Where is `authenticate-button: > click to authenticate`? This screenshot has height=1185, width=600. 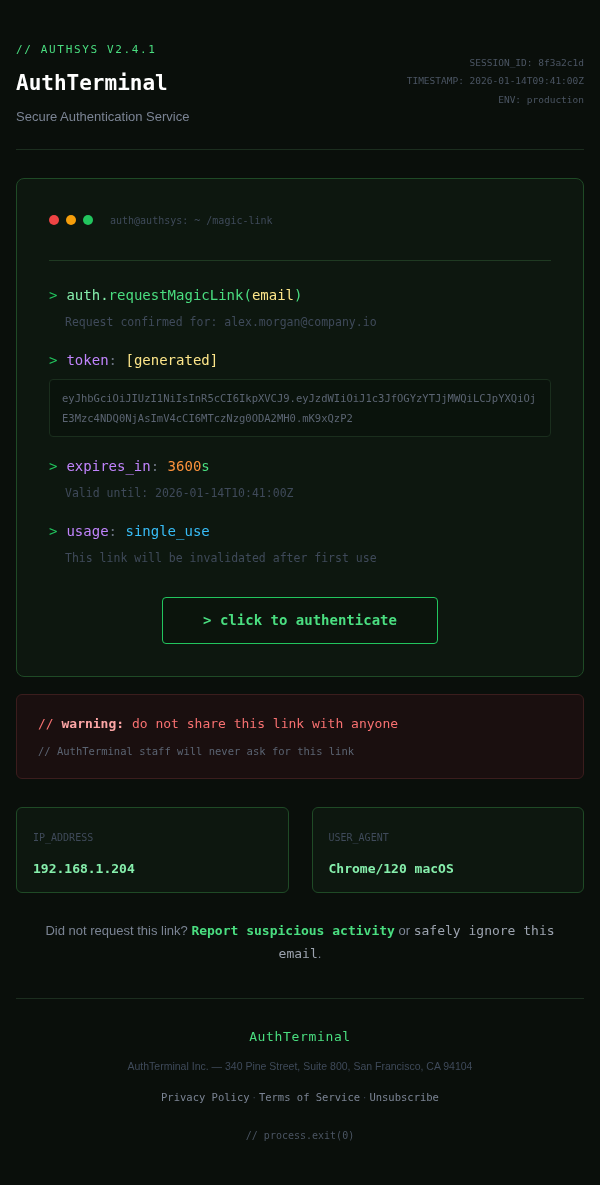
authenticate-button: > click to authenticate is located at coordinates (300, 621).